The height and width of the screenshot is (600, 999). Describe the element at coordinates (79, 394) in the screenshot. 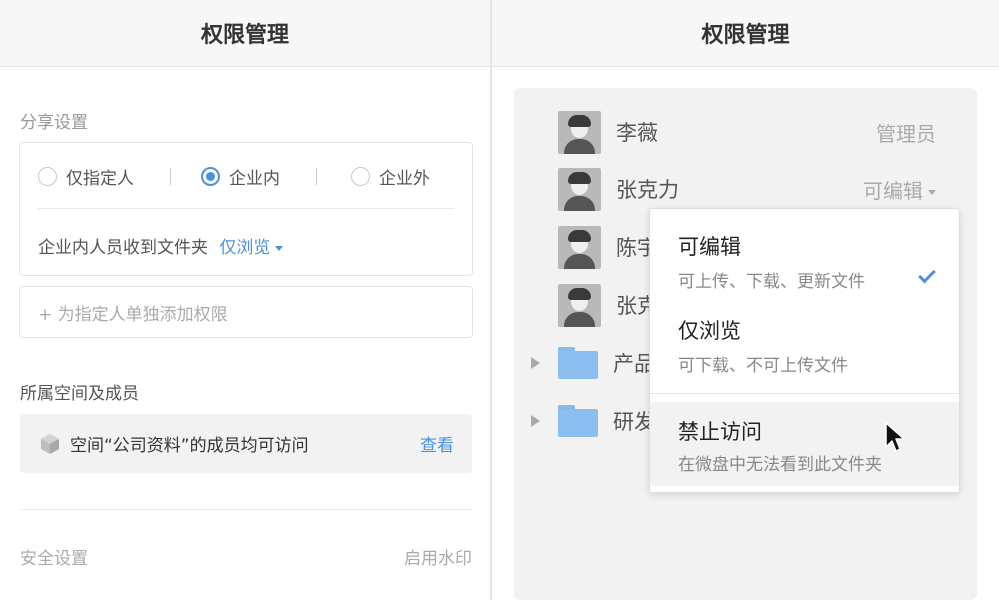

I see `space-members-label: 所属空间及成员` at that location.